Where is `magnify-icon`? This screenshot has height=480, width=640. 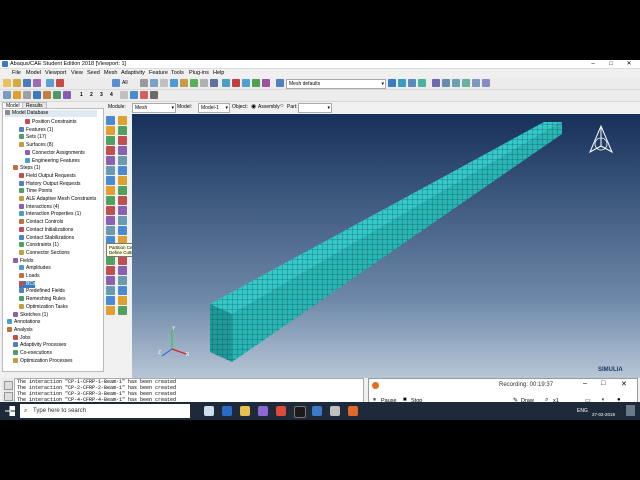
magnify-icon is located at coordinates (164, 83).